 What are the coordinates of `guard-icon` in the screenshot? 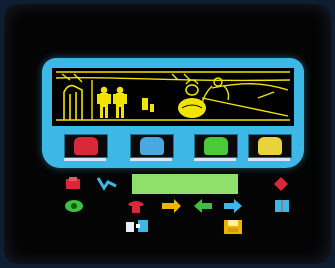 It's located at (148, 105).